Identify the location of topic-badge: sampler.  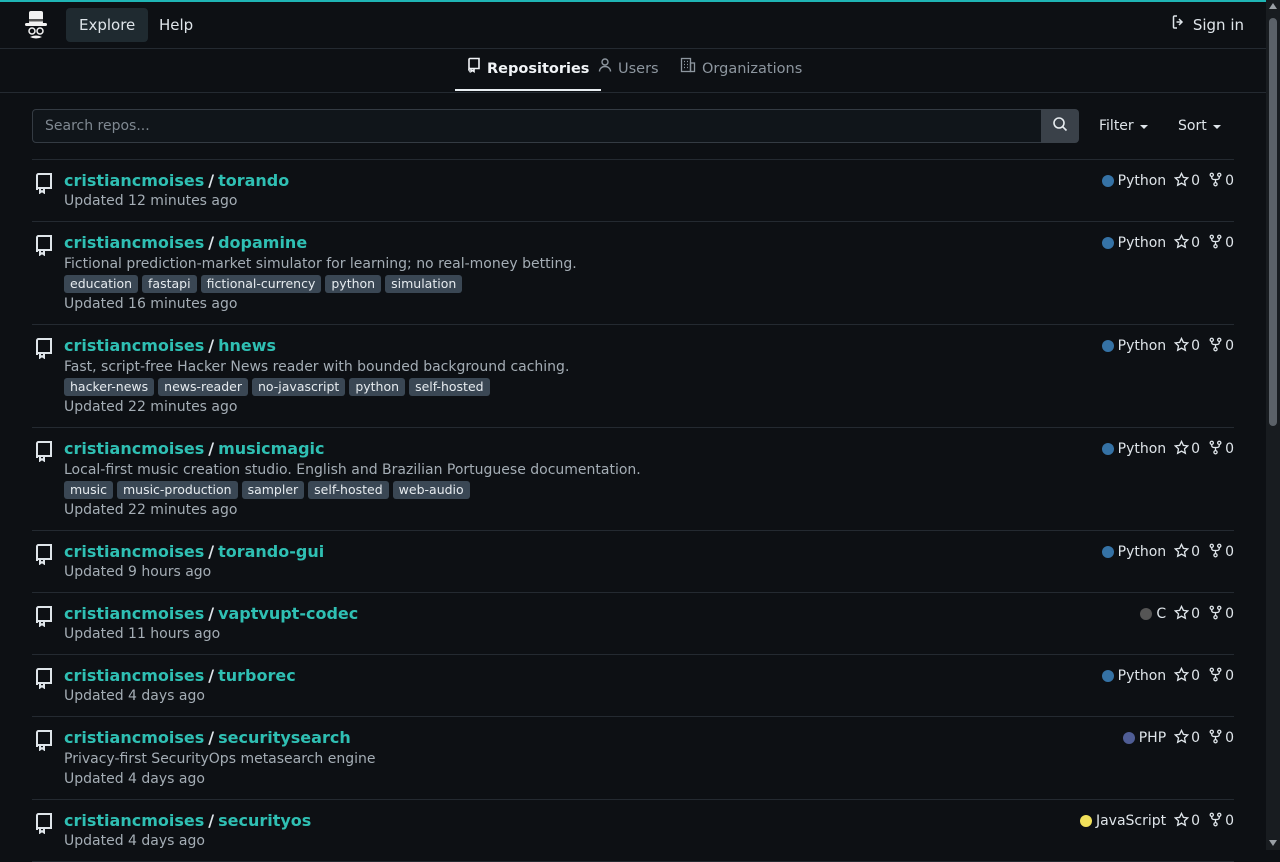
(273, 490).